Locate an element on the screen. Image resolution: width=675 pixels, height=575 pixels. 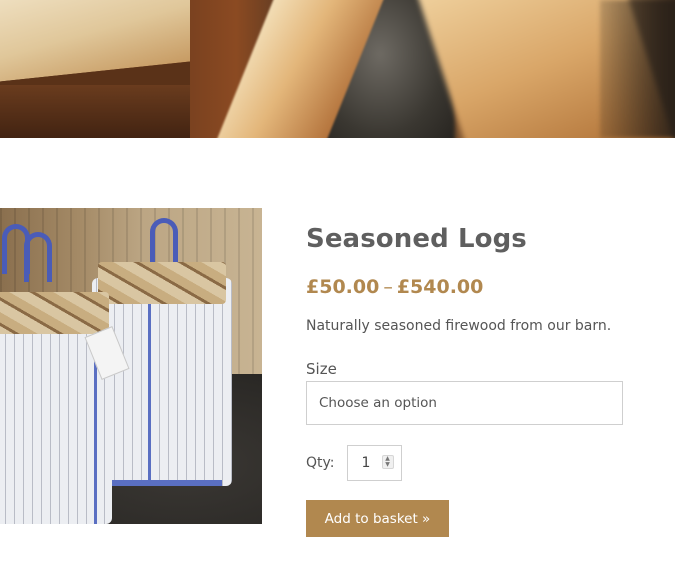
size-select: Choose an option is located at coordinates (464, 403).